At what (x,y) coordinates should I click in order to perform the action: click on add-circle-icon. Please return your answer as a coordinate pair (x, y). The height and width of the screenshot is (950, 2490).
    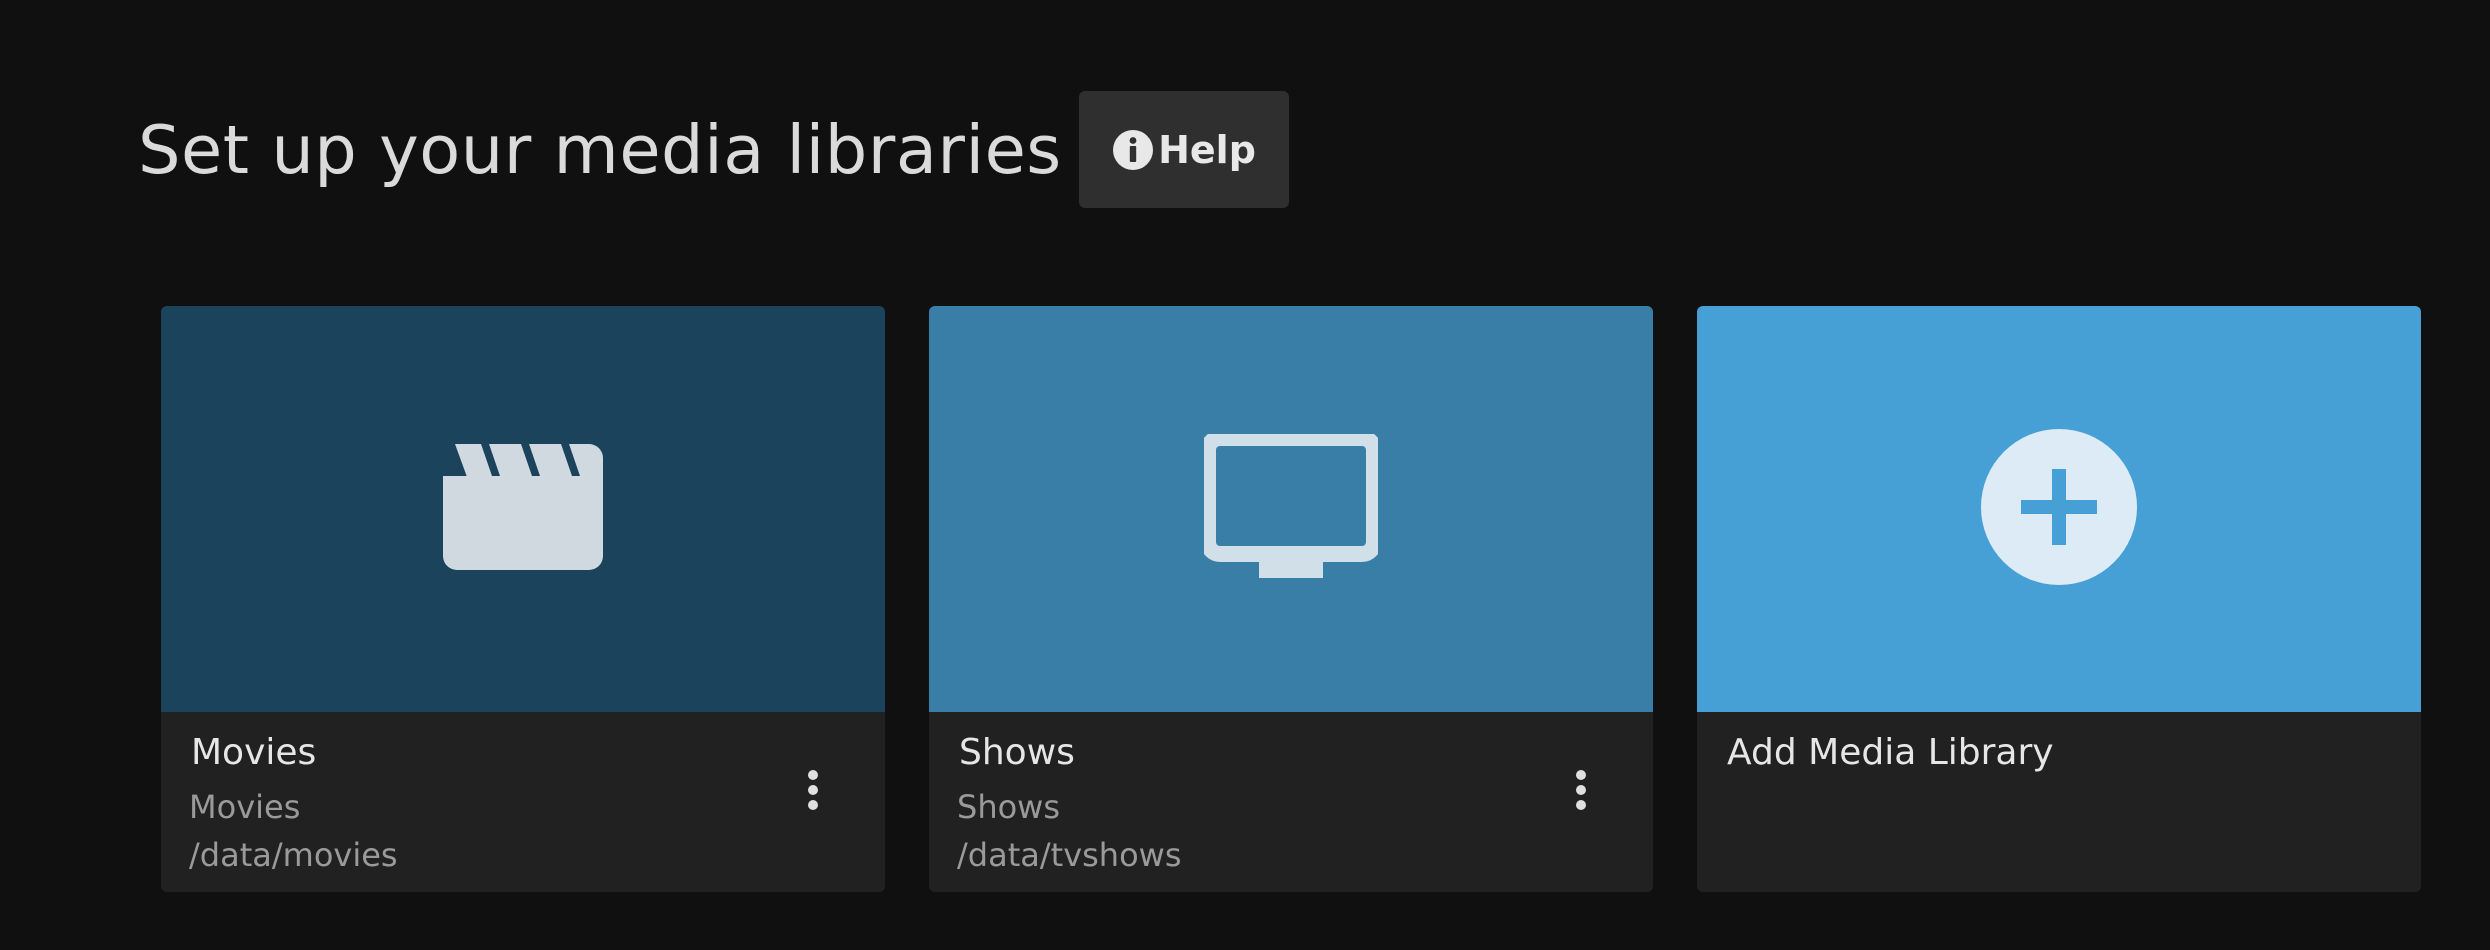
    Looking at the image, I should click on (2059, 509).